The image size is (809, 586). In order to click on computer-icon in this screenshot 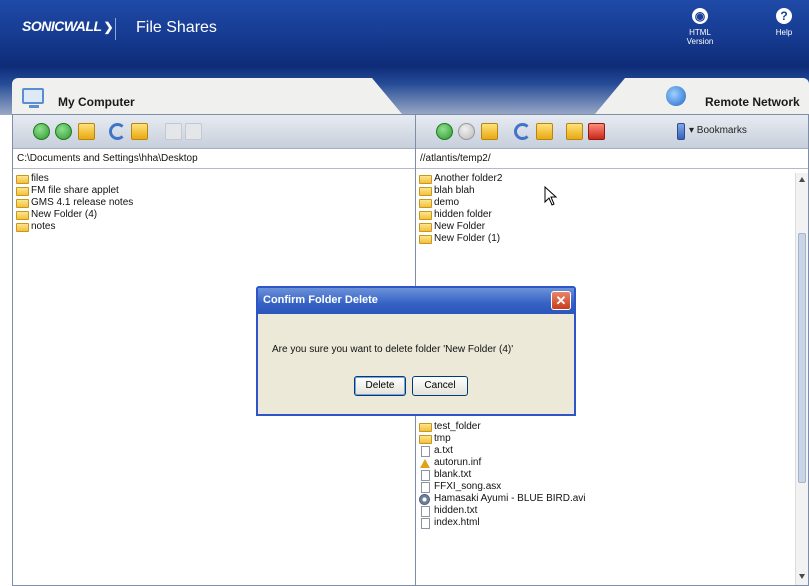, I will do `click(33, 98)`.